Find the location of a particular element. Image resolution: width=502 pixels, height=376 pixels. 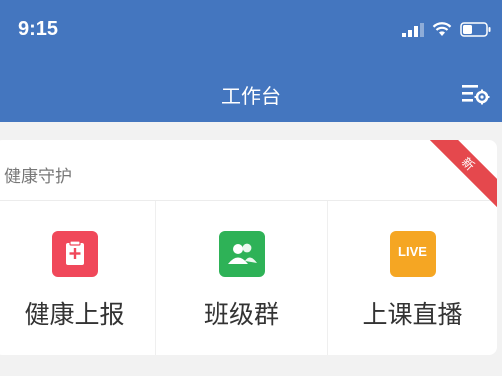

live-class-label: 上课直播 is located at coordinates (412, 314).